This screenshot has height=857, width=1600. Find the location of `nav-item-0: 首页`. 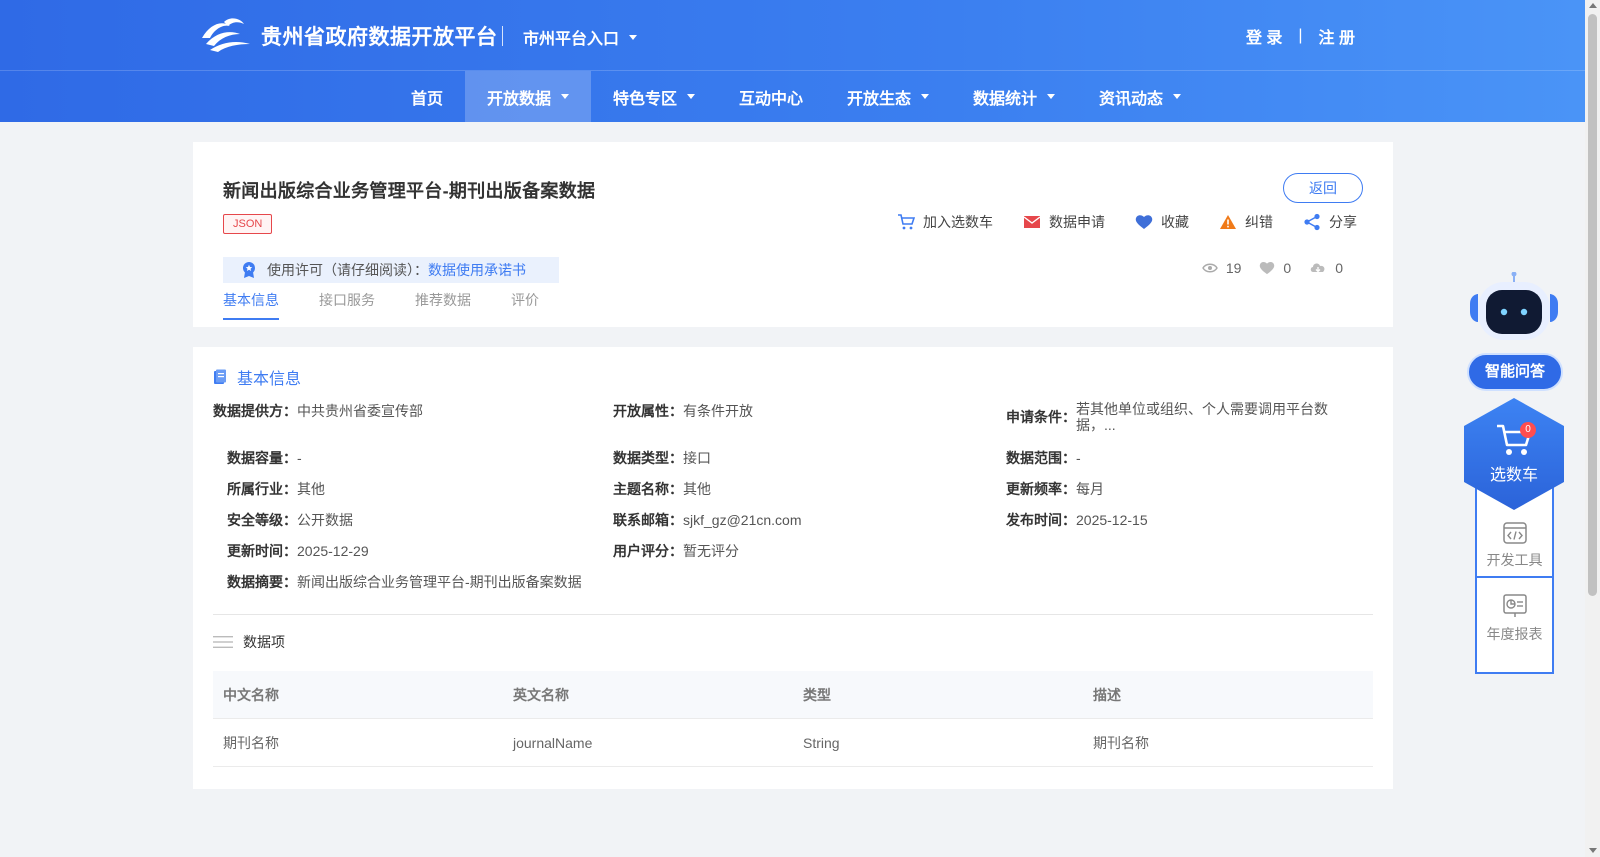

nav-item-0: 首页 is located at coordinates (427, 96).